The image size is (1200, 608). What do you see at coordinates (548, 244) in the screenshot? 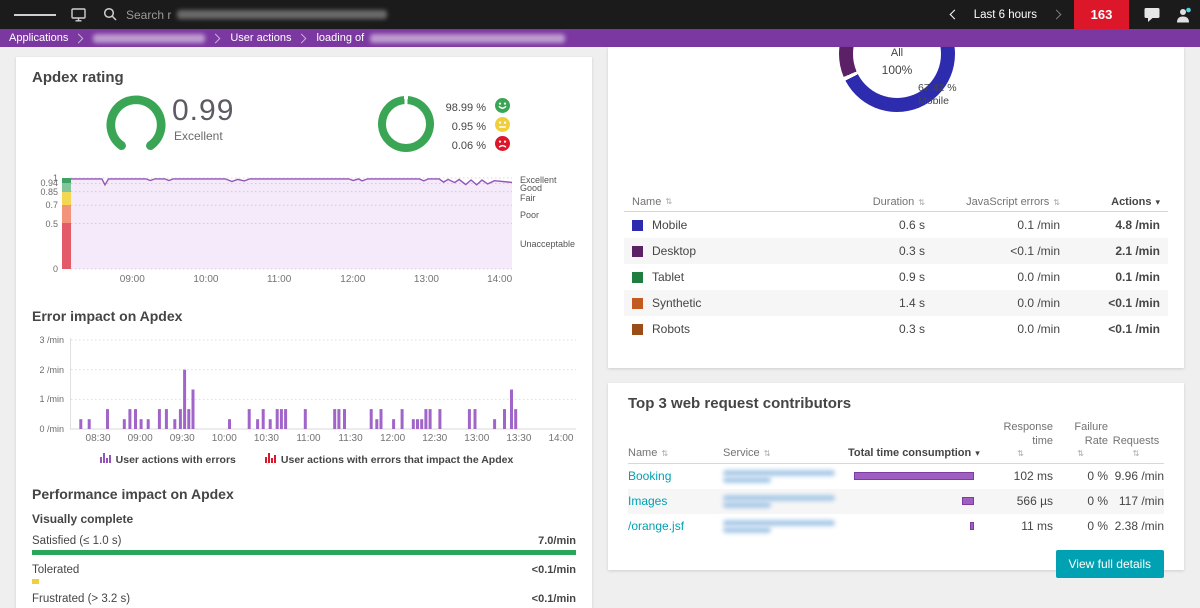
I see `zone-label: Unacceptable` at bounding box center [548, 244].